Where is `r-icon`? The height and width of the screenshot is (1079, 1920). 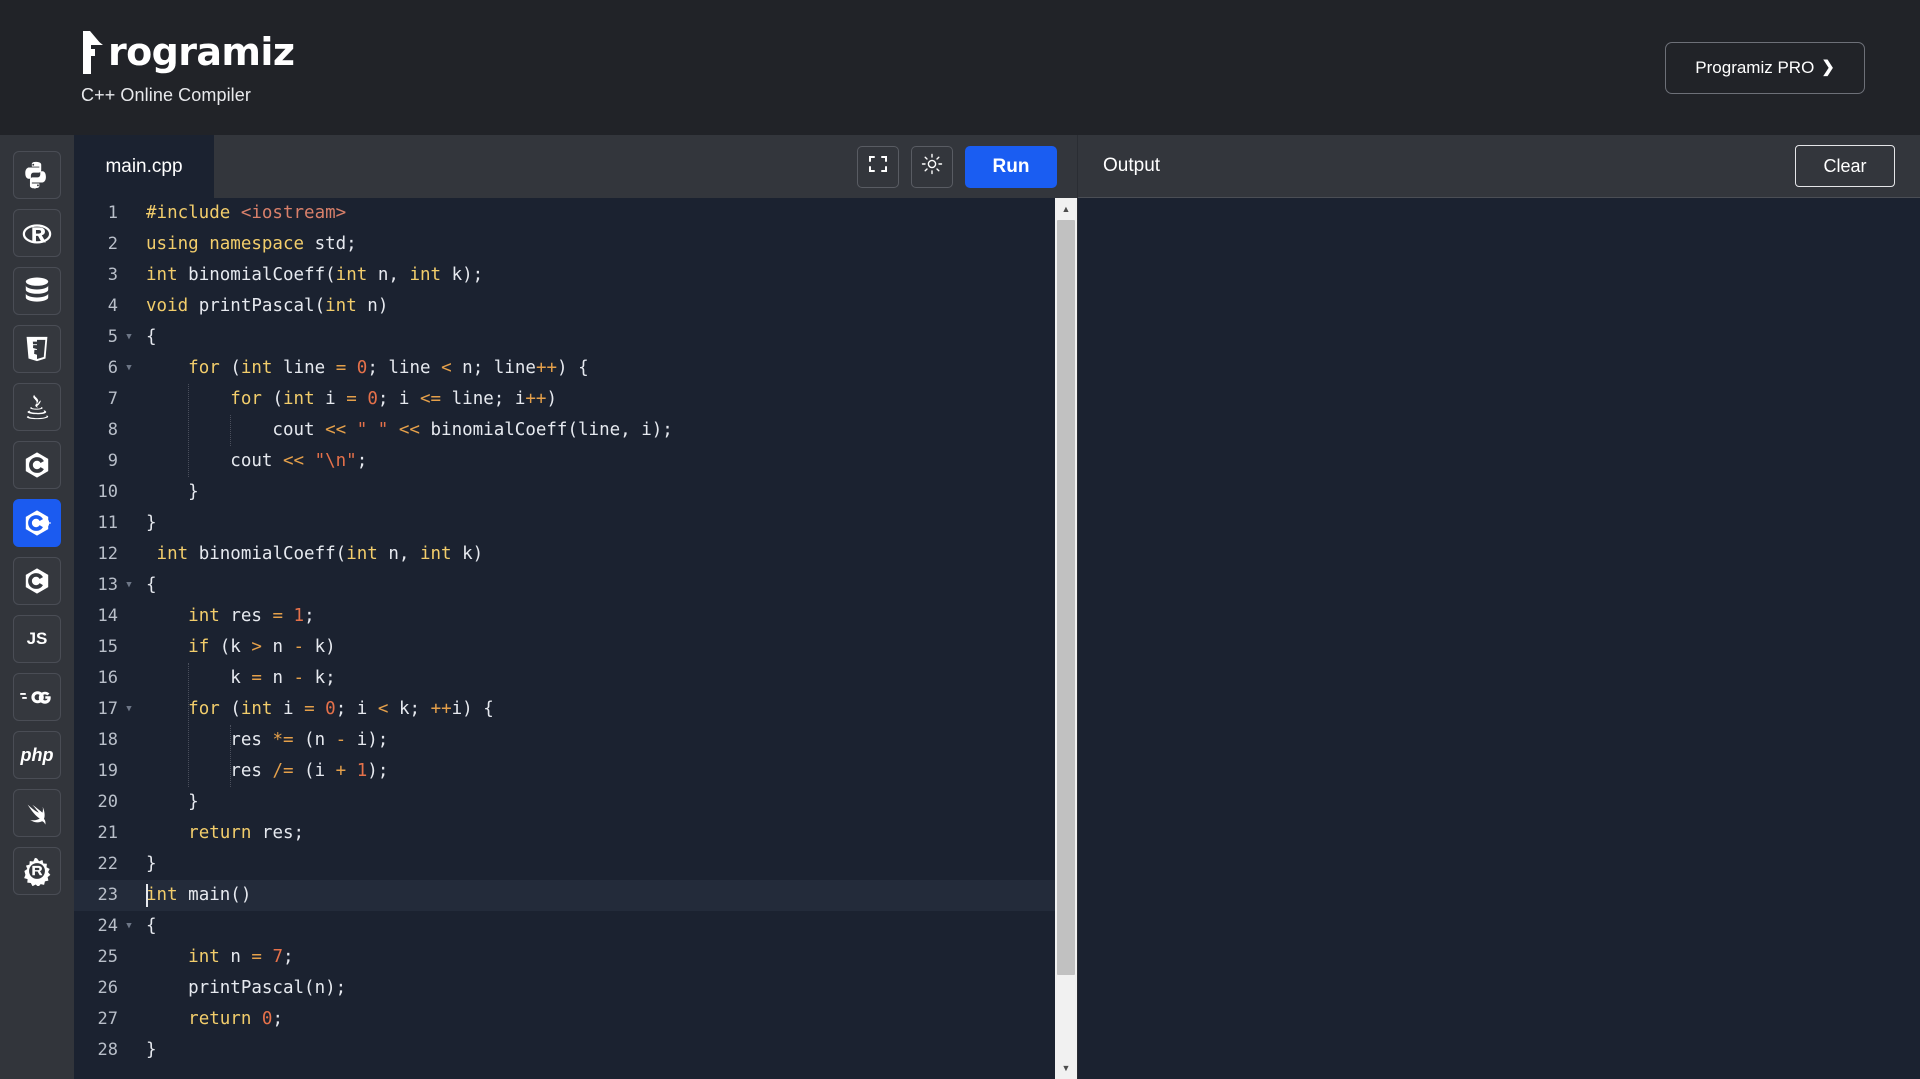 r-icon is located at coordinates (37, 233).